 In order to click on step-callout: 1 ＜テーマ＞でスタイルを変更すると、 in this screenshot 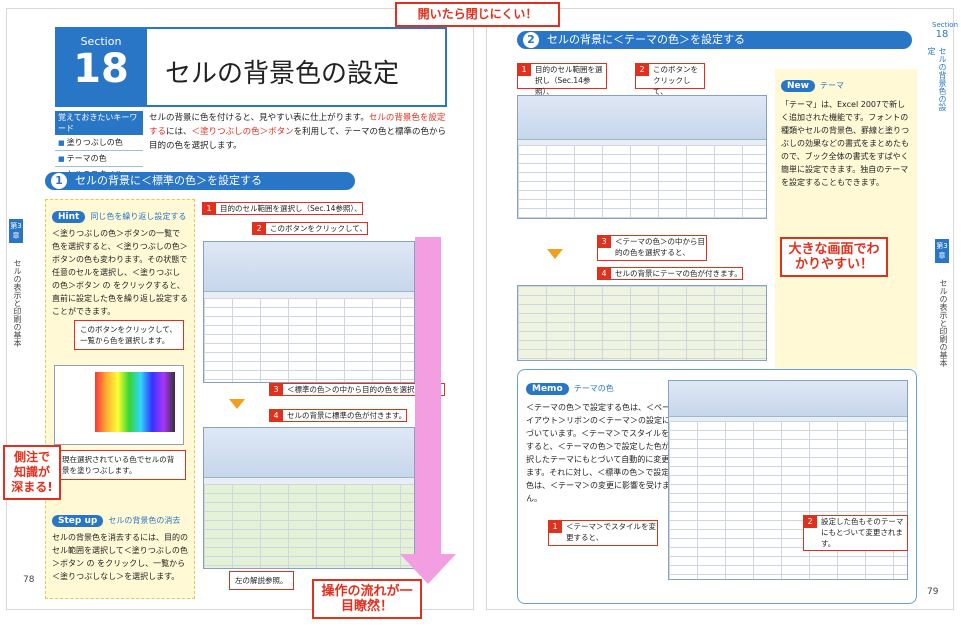, I will do `click(603, 533)`.